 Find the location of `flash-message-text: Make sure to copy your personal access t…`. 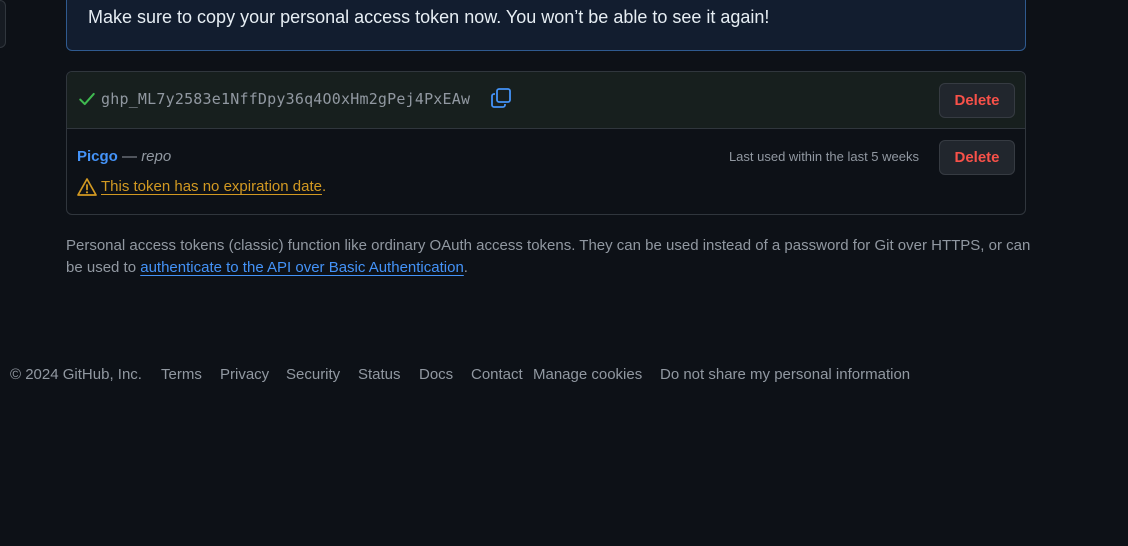

flash-message-text: Make sure to copy your personal access t… is located at coordinates (429, 17).